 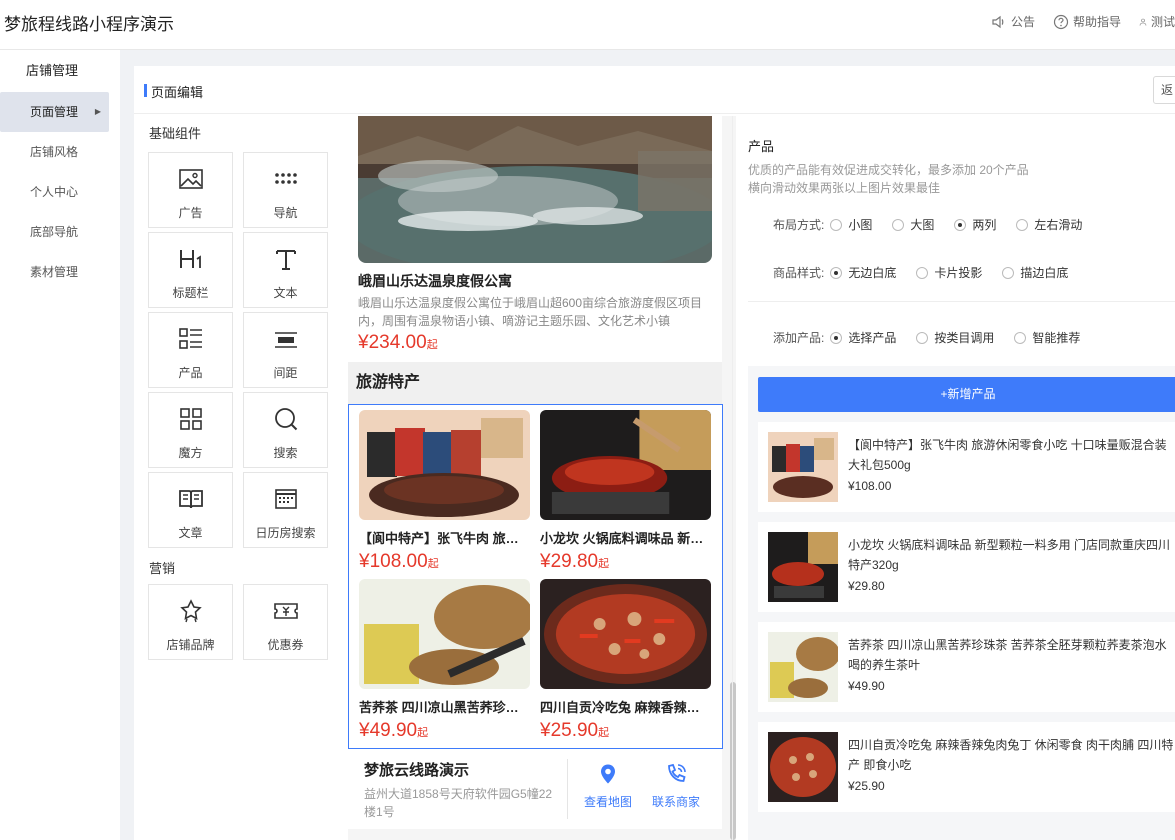 I want to click on product-name: 小龙坎 火锅底料调味品 新型颗粒一料多用 门店同款重庆四川特产320g, so click(x=626, y=538).